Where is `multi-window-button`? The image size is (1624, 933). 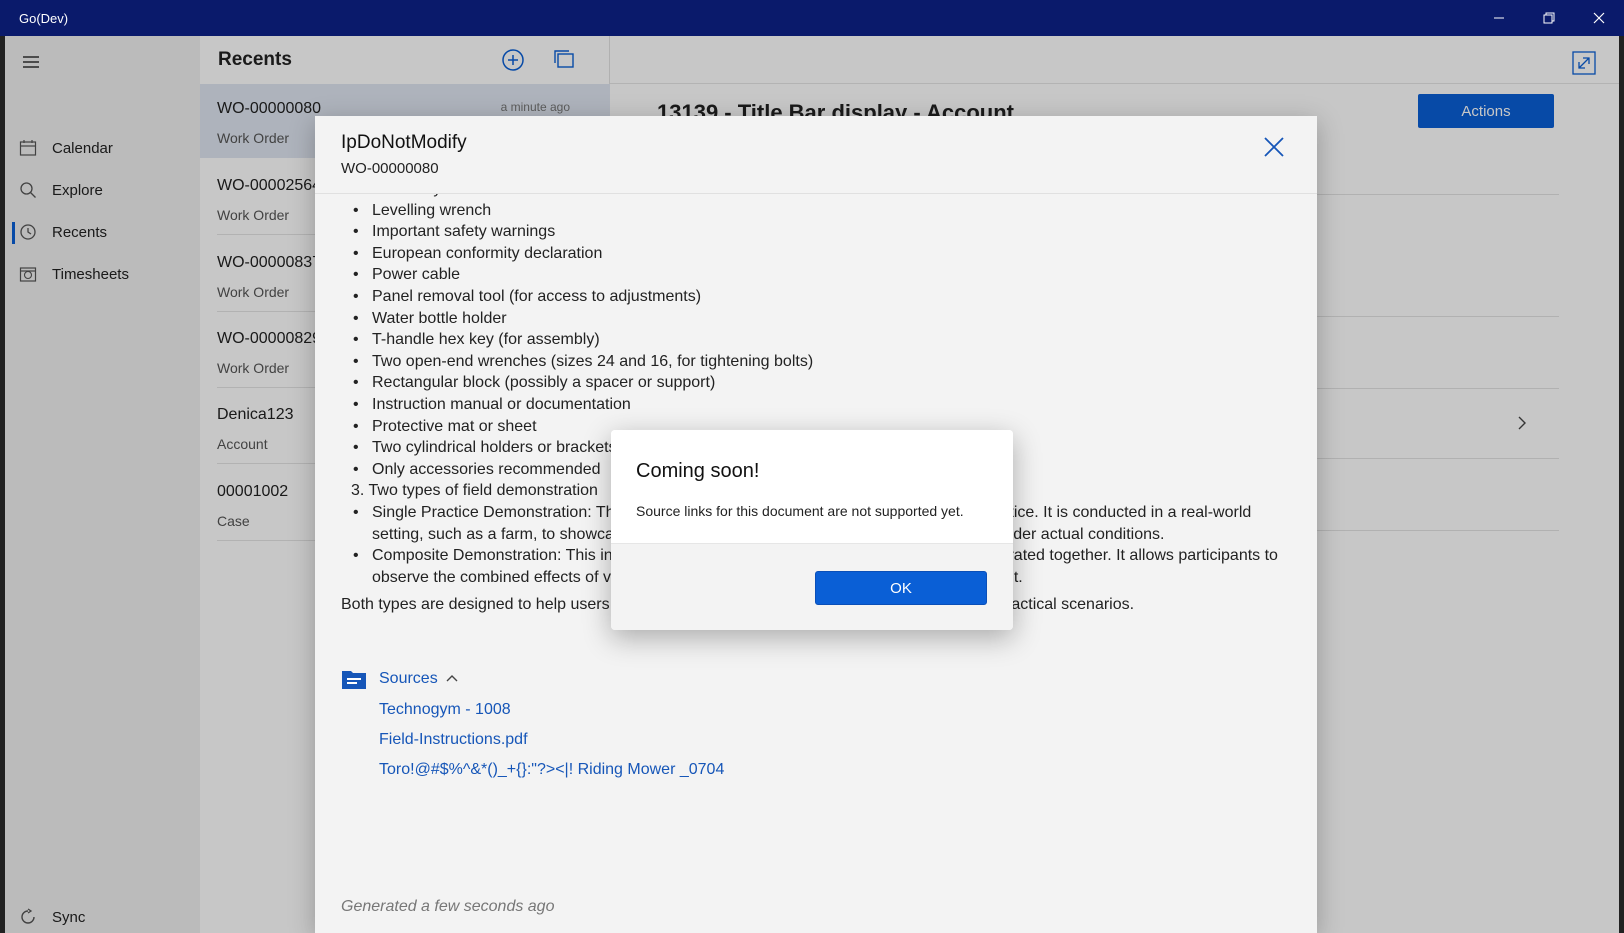 multi-window-button is located at coordinates (564, 60).